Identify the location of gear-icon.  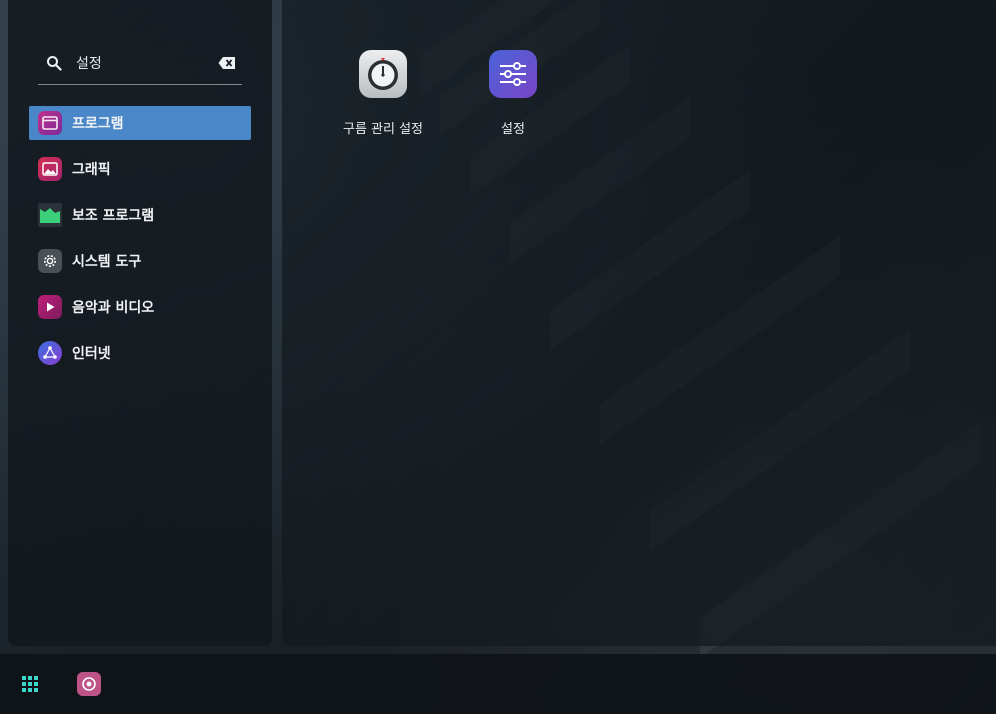
(50, 261).